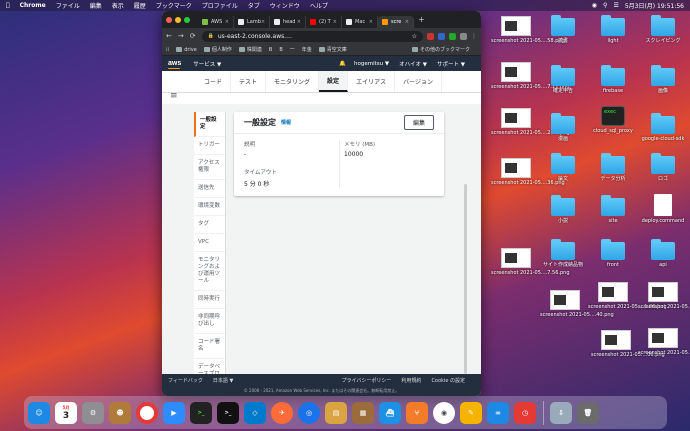 The width and height of the screenshot is (690, 431). Describe the element at coordinates (613, 120) in the screenshot. I see `desktop-file: exec cloud_sql_proxy` at that location.